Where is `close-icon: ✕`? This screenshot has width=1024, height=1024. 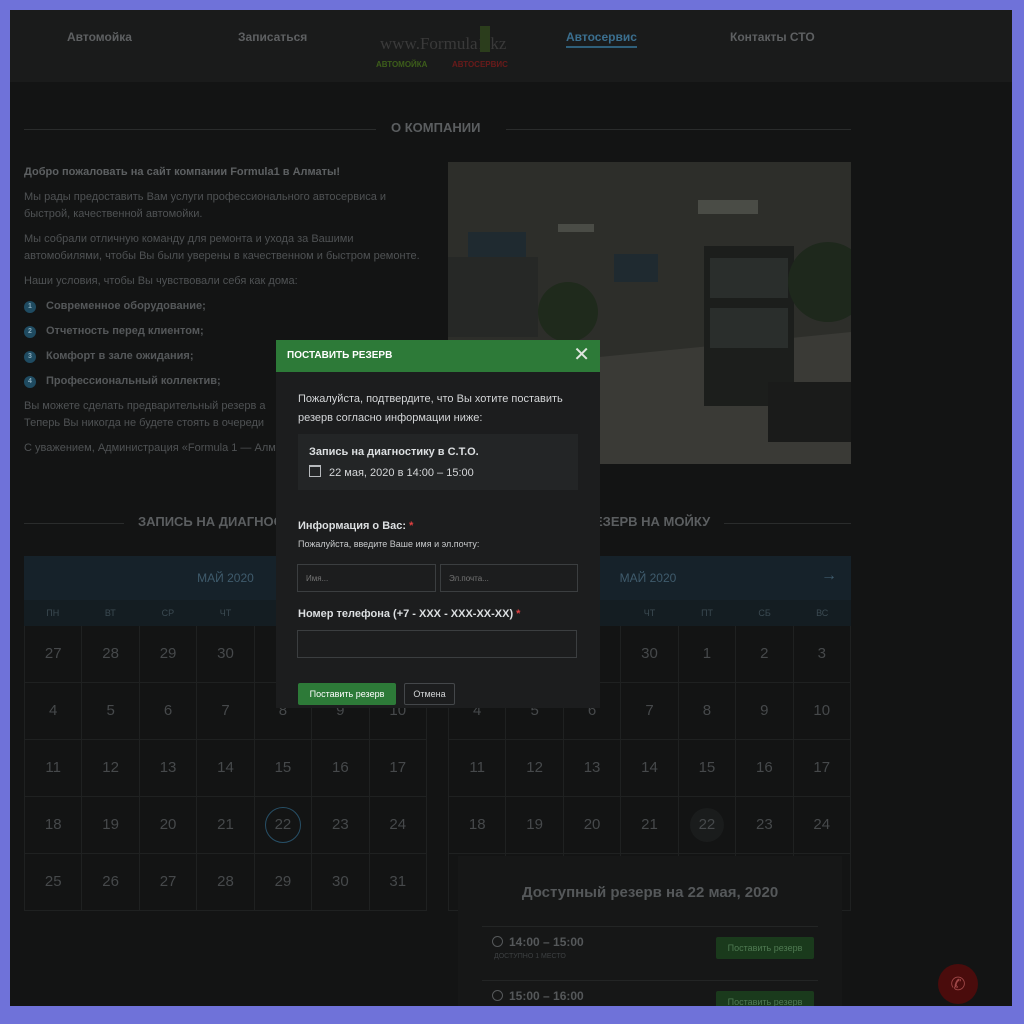 close-icon: ✕ is located at coordinates (581, 355).